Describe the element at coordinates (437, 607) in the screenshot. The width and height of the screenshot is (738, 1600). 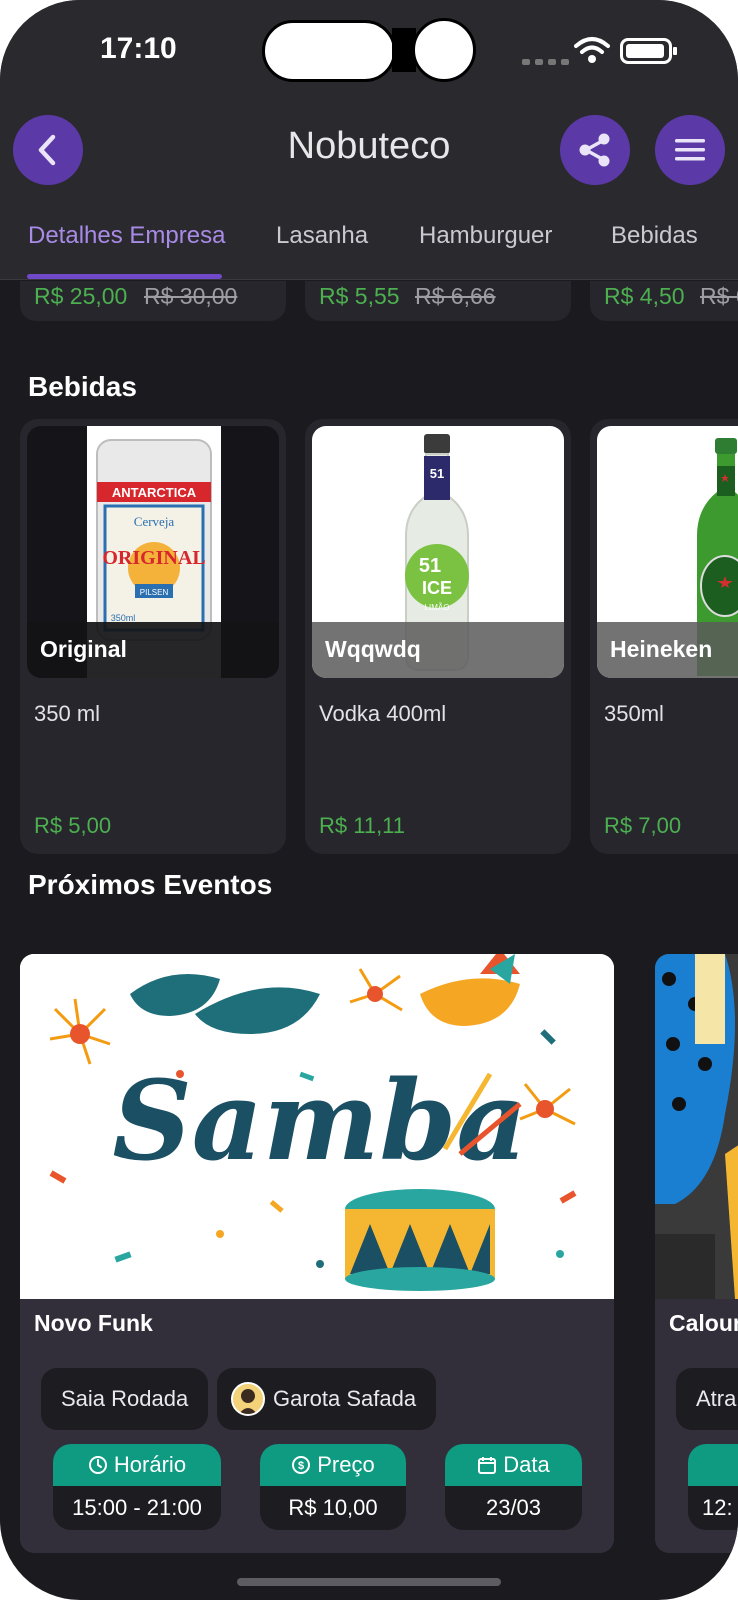
I see `svg-text: LIMÃO` at that location.